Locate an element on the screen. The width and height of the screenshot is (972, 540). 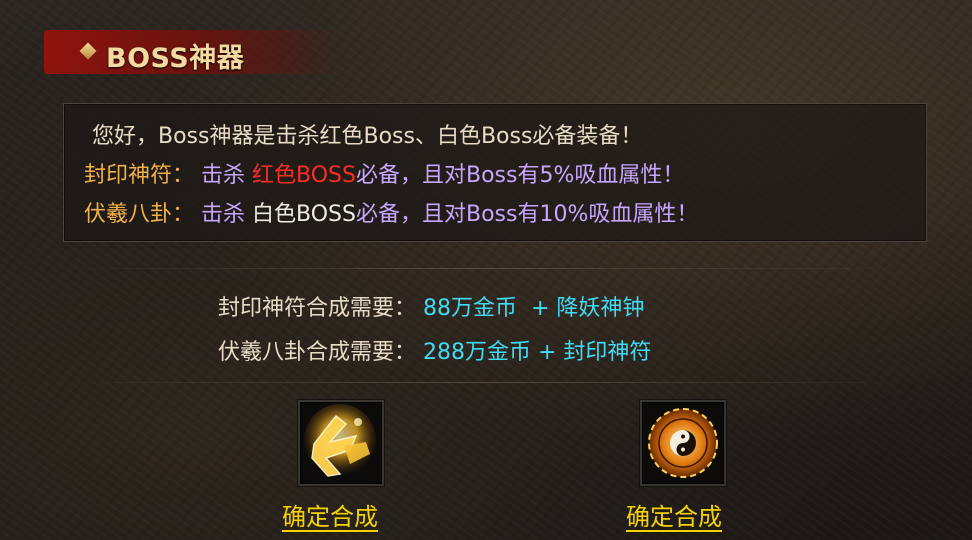
confirm-synthesis-button-seal: 确定合成 is located at coordinates (330, 514).